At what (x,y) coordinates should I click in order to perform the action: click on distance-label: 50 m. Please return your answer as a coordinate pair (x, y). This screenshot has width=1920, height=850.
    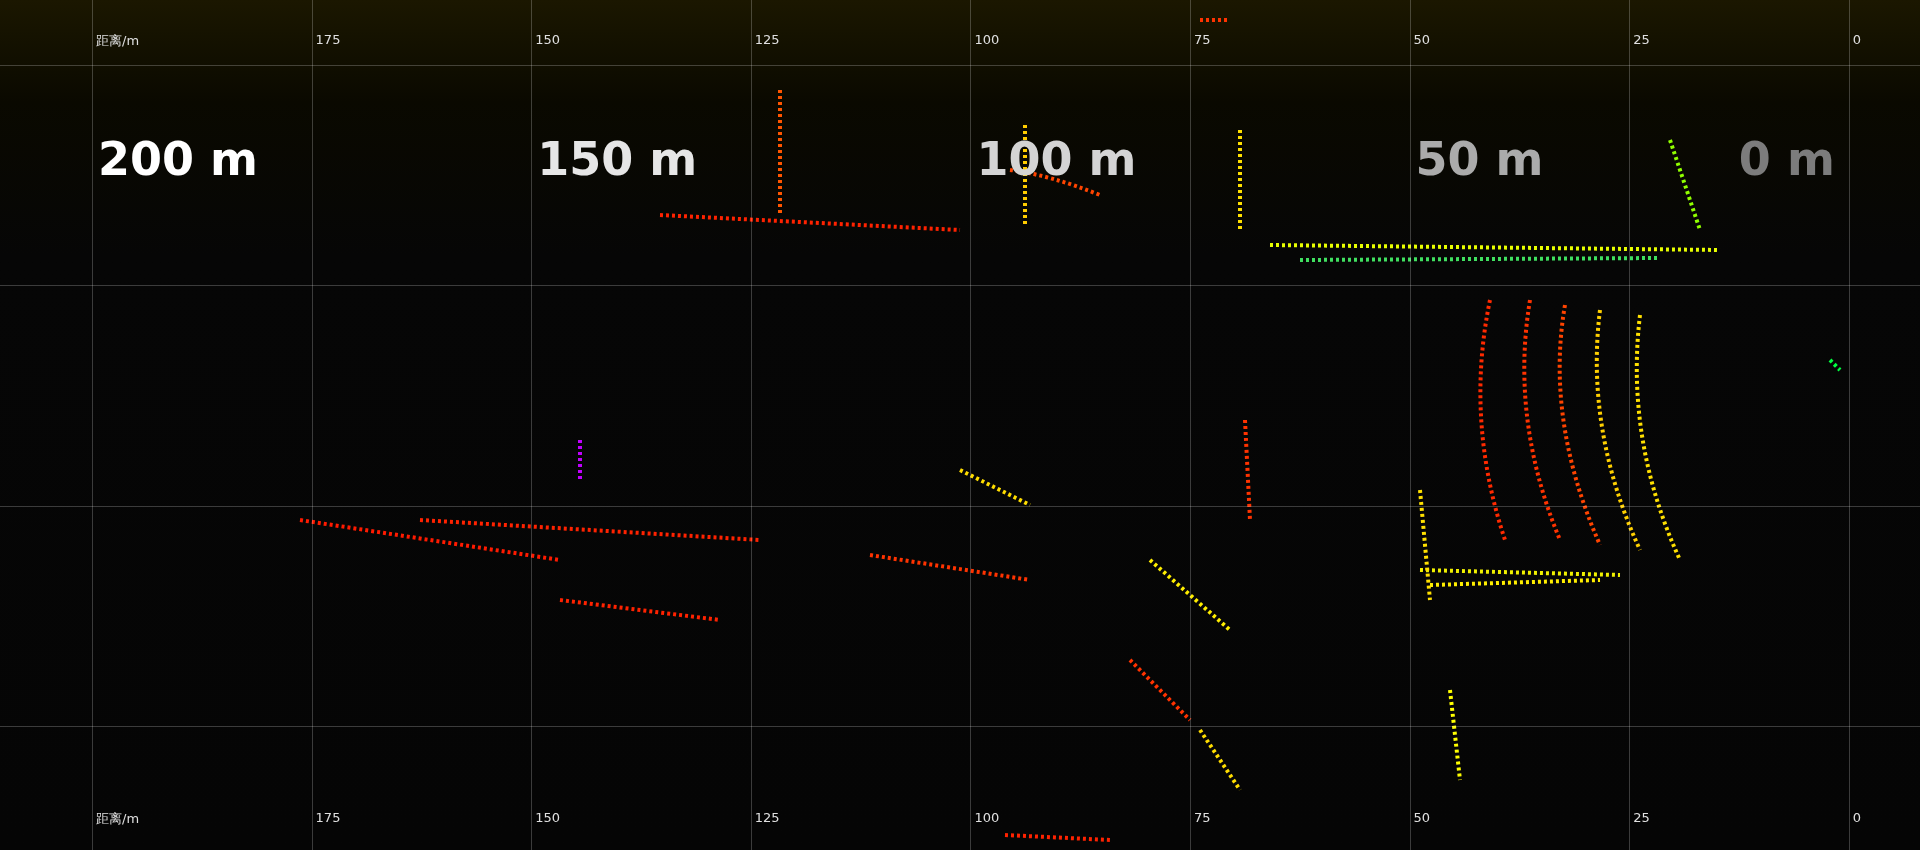
    Looking at the image, I should click on (1479, 159).